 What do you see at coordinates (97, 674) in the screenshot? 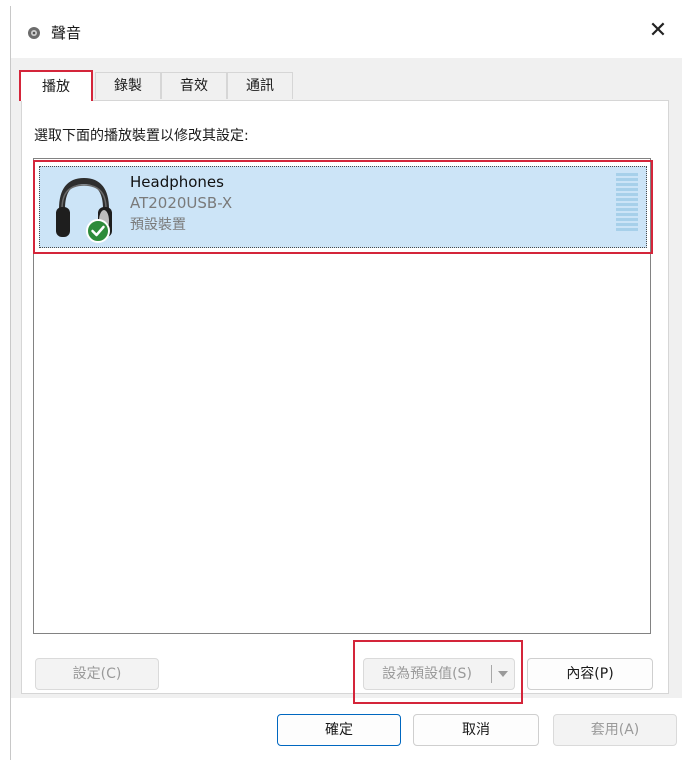
I see `configure-button: 設定(C)` at bounding box center [97, 674].